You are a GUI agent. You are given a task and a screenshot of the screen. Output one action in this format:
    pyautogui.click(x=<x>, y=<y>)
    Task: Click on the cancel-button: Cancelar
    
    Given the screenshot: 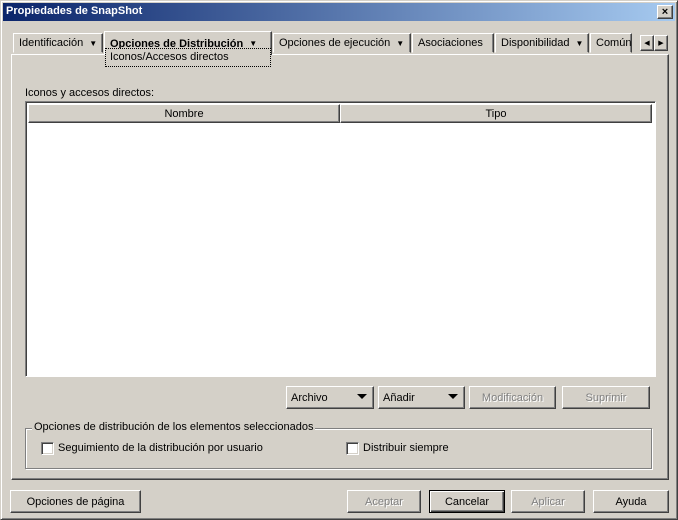 What is the action you would take?
    pyautogui.click(x=467, y=501)
    